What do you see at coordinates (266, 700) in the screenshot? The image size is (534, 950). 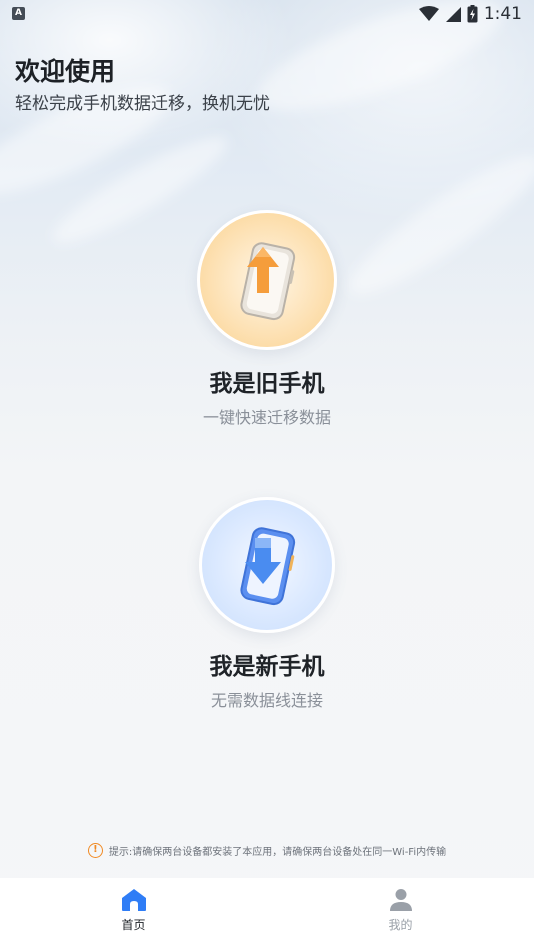 I see `new-phone-description: 无需数据线连接` at bounding box center [266, 700].